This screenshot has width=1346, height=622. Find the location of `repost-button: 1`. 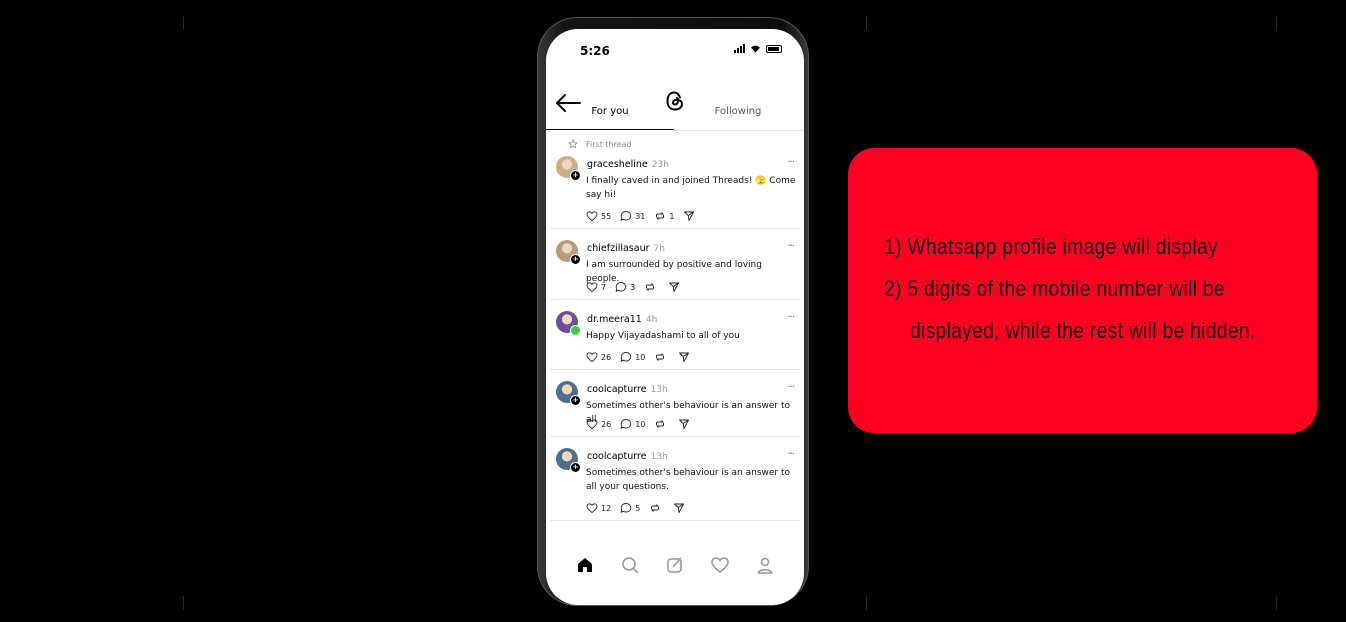

repost-button: 1 is located at coordinates (664, 216).